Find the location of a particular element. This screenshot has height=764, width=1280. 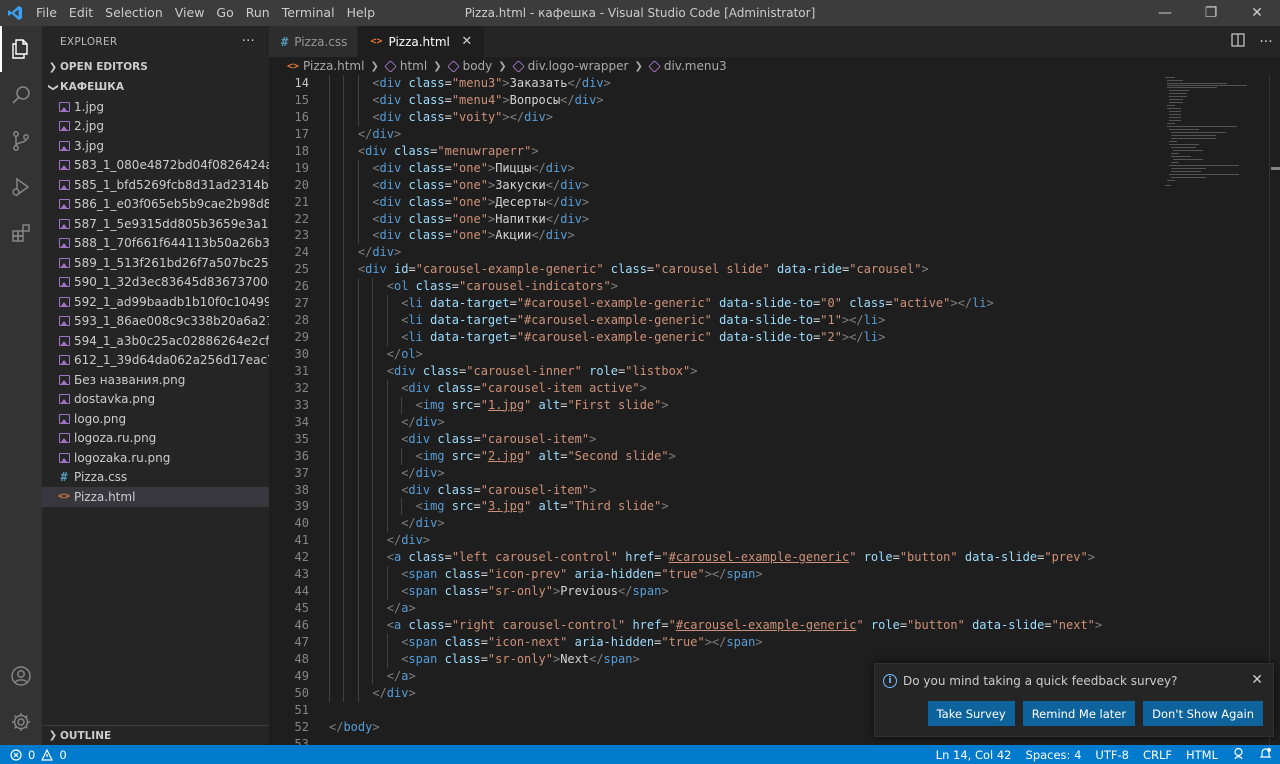

code-line: <img src="1.jpg" alt="First slide"> is located at coordinates (745, 405).